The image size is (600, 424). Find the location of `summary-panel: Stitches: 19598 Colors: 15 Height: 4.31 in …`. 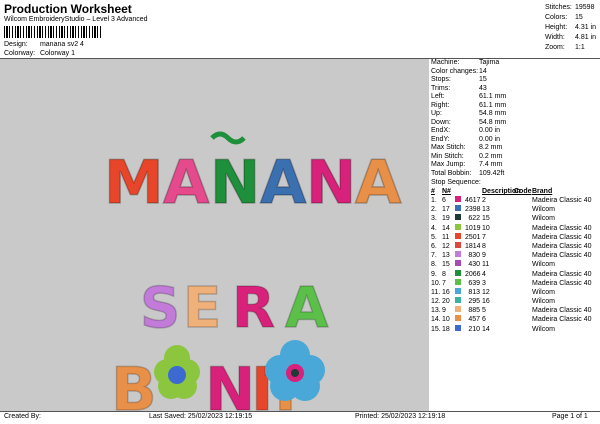

summary-panel: Stitches: 19598 Colors: 15 Height: 4.31 in … is located at coordinates (570, 28).